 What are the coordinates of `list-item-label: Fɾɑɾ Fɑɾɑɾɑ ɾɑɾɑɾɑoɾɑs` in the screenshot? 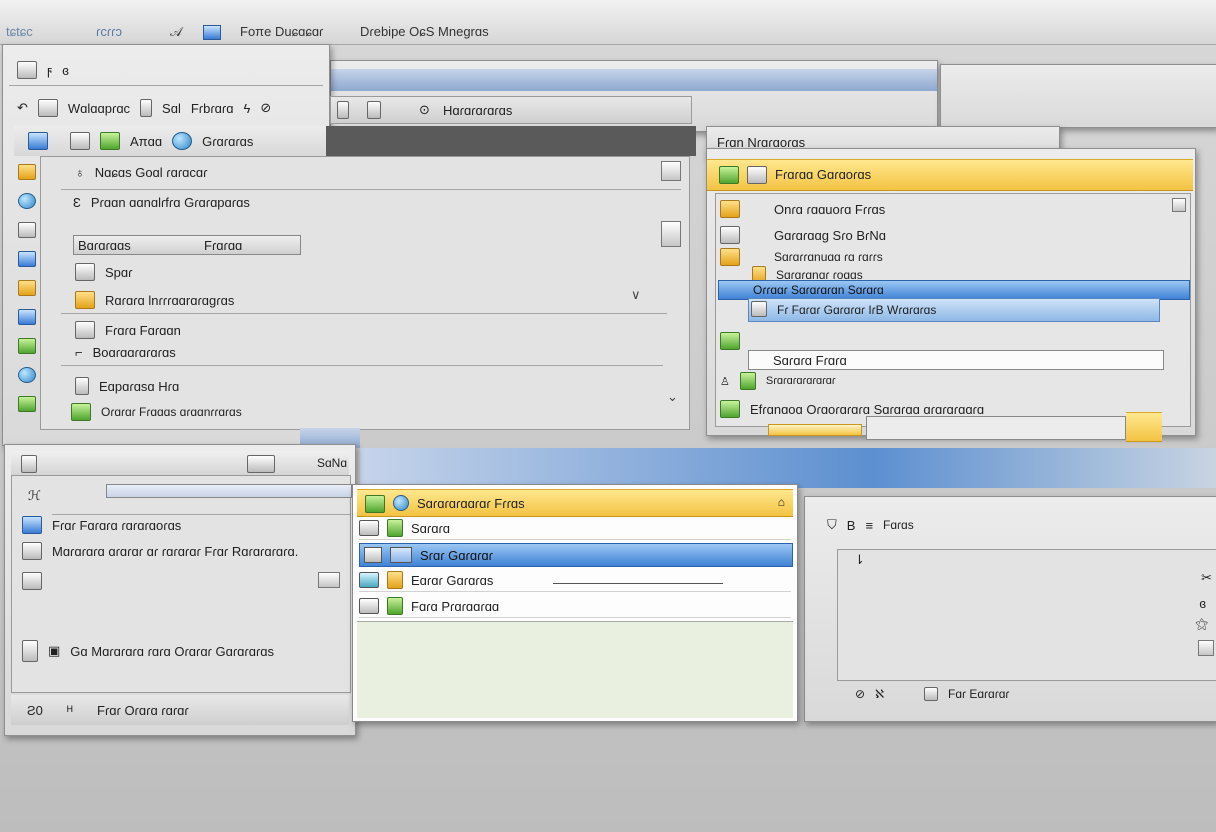 It's located at (117, 525).